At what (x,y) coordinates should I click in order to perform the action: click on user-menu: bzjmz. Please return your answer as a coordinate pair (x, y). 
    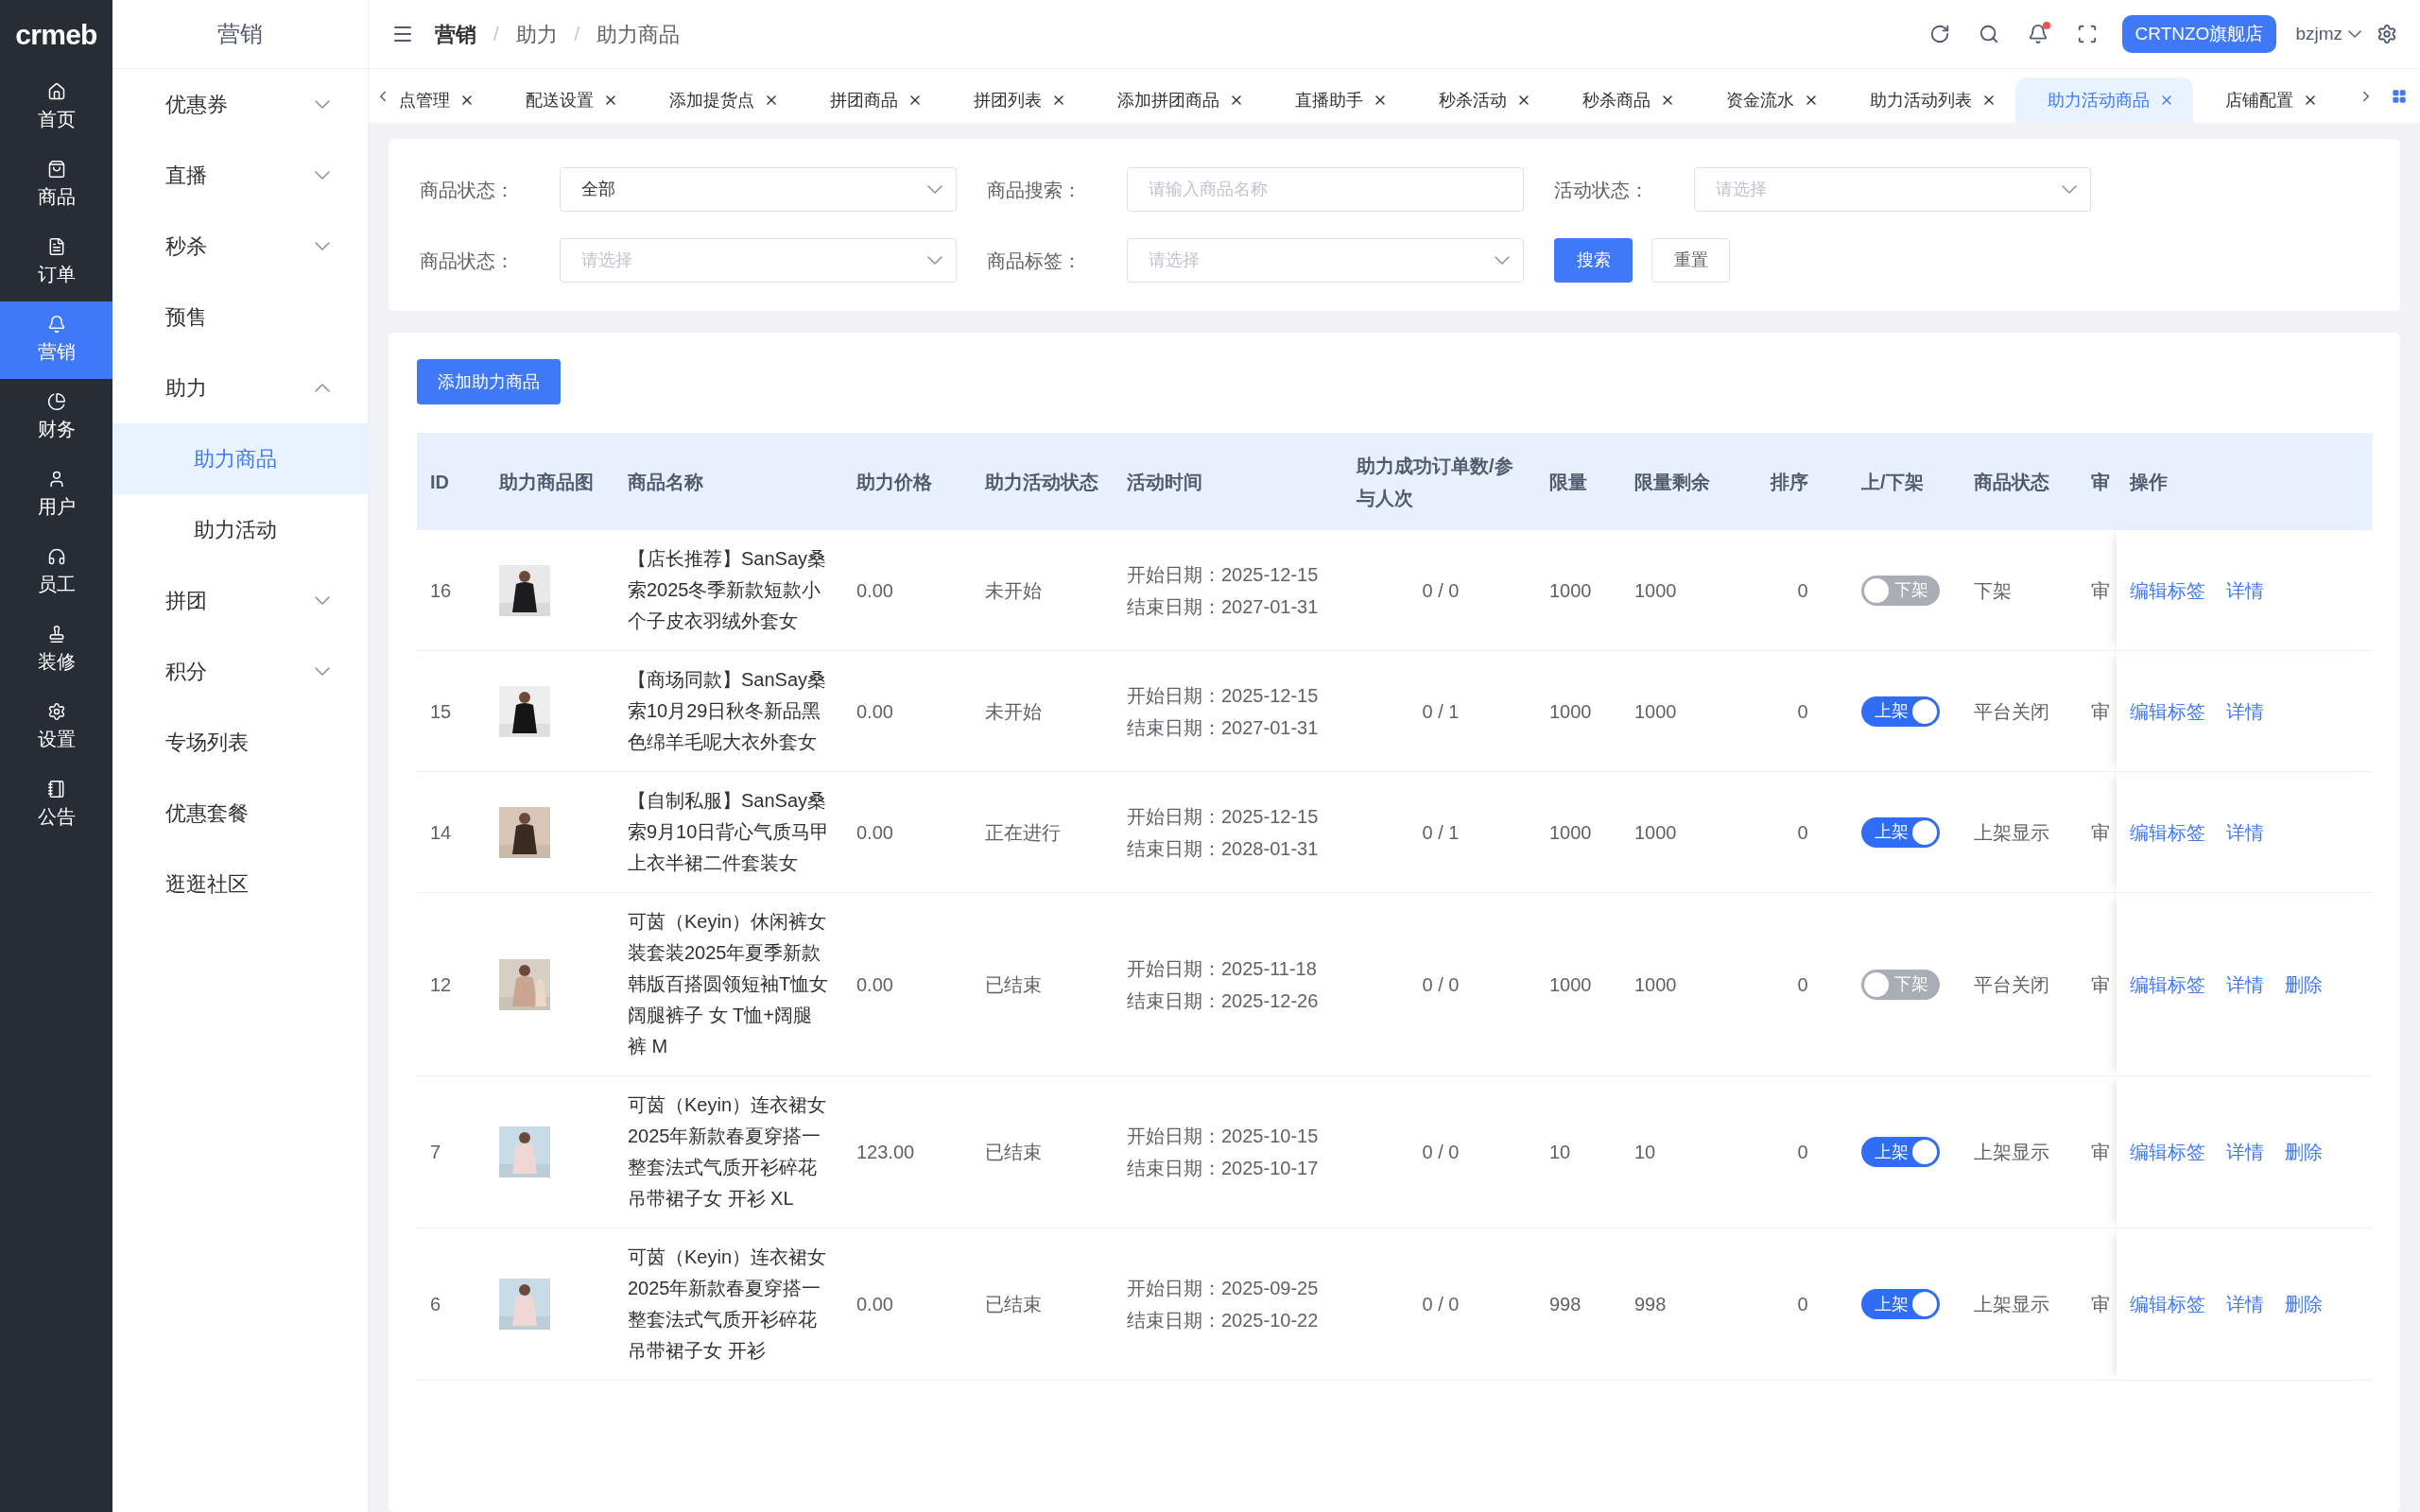
    Looking at the image, I should click on (2328, 34).